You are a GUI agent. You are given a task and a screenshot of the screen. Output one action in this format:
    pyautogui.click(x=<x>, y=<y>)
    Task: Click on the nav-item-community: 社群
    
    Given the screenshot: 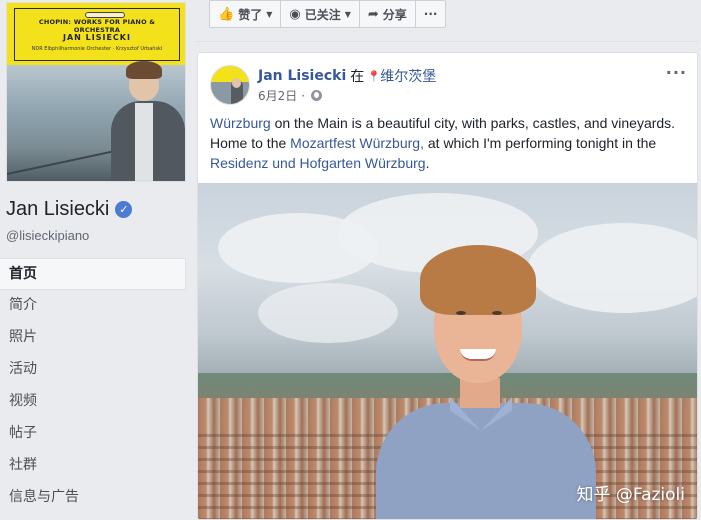 What is the action you would take?
    pyautogui.click(x=93, y=466)
    